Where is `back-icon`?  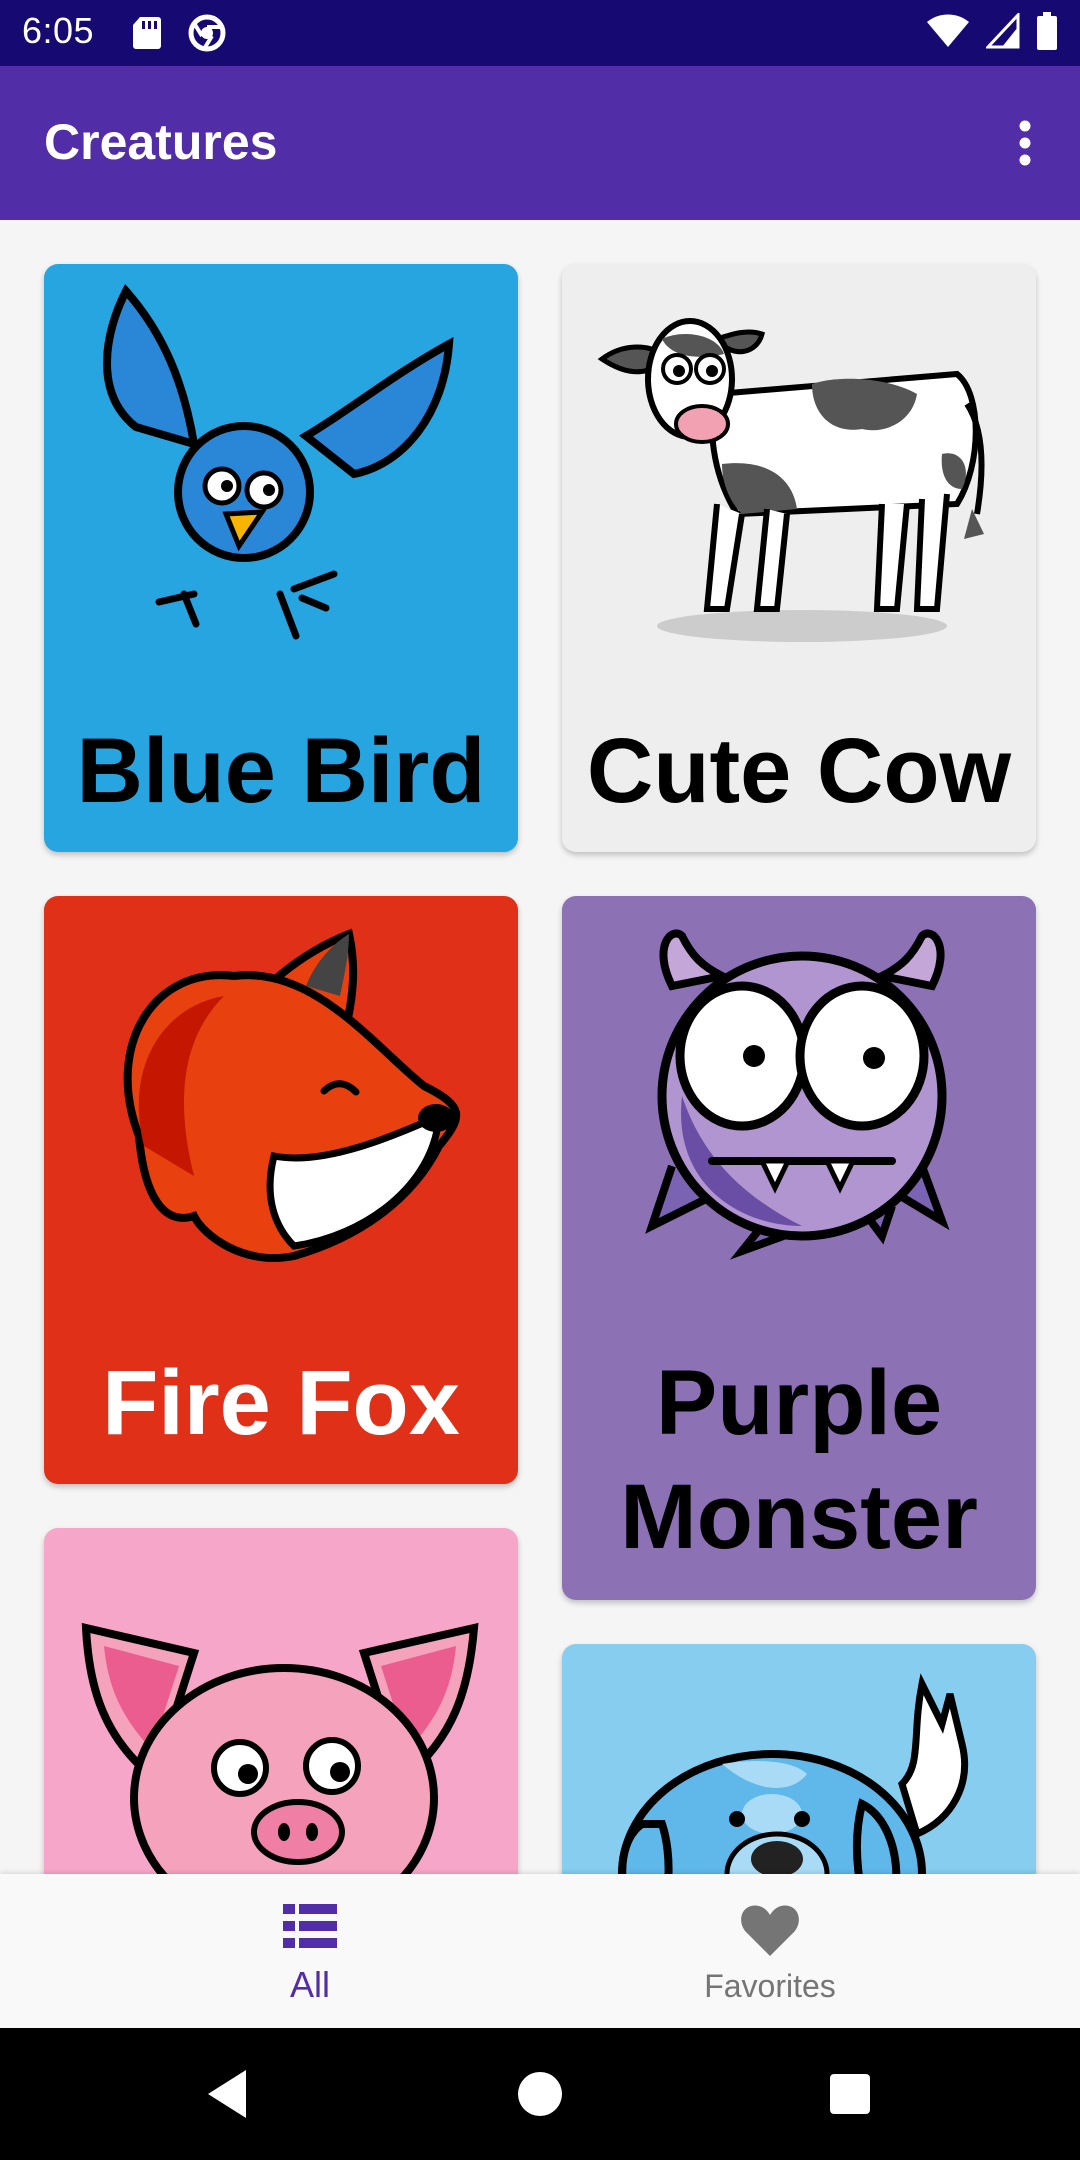
back-icon is located at coordinates (230, 2094).